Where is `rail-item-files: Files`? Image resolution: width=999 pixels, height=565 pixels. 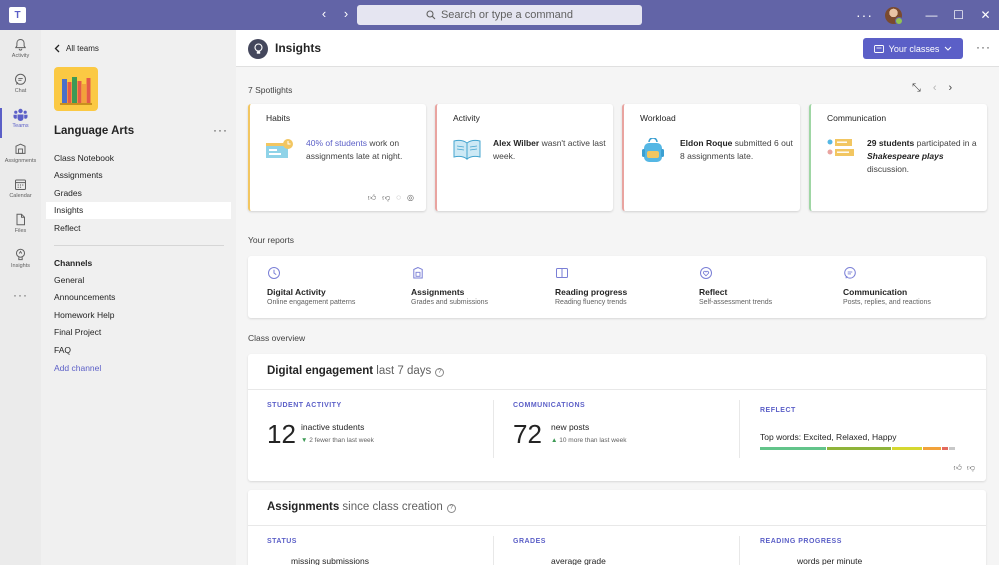 rail-item-files: Files is located at coordinates (20, 223).